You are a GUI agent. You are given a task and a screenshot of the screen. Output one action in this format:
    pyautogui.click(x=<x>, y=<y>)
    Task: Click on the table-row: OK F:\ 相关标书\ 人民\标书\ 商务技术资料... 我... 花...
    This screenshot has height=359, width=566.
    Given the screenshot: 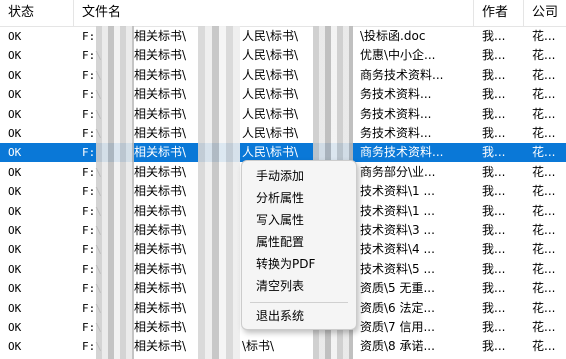 What is the action you would take?
    pyautogui.click(x=283, y=75)
    